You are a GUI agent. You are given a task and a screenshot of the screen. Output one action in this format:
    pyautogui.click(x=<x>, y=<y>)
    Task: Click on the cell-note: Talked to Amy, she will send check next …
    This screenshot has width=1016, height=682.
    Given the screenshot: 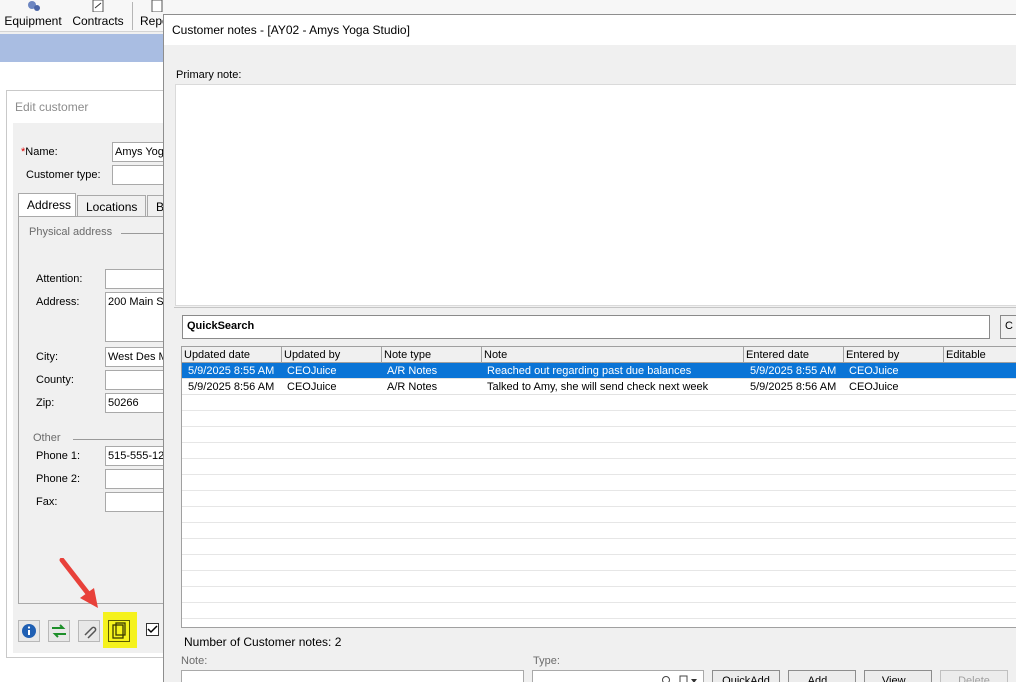 What is the action you would take?
    pyautogui.click(x=598, y=387)
    